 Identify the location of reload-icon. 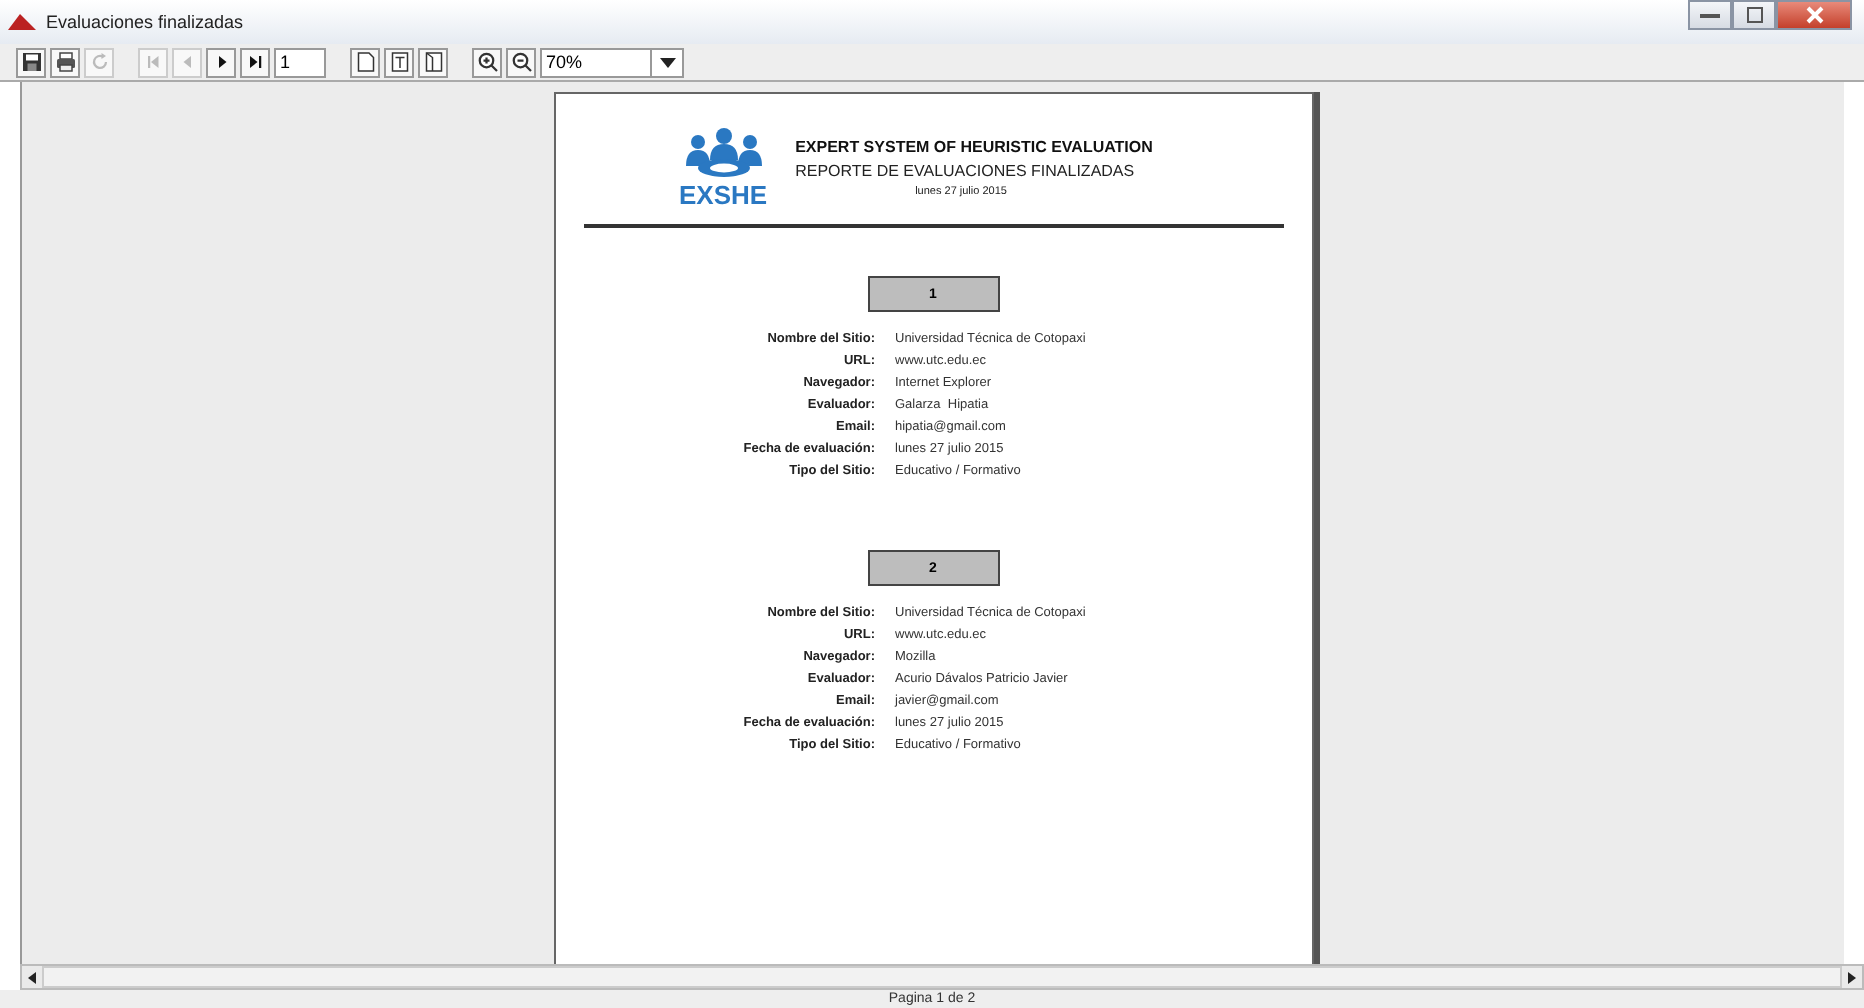
(99, 62).